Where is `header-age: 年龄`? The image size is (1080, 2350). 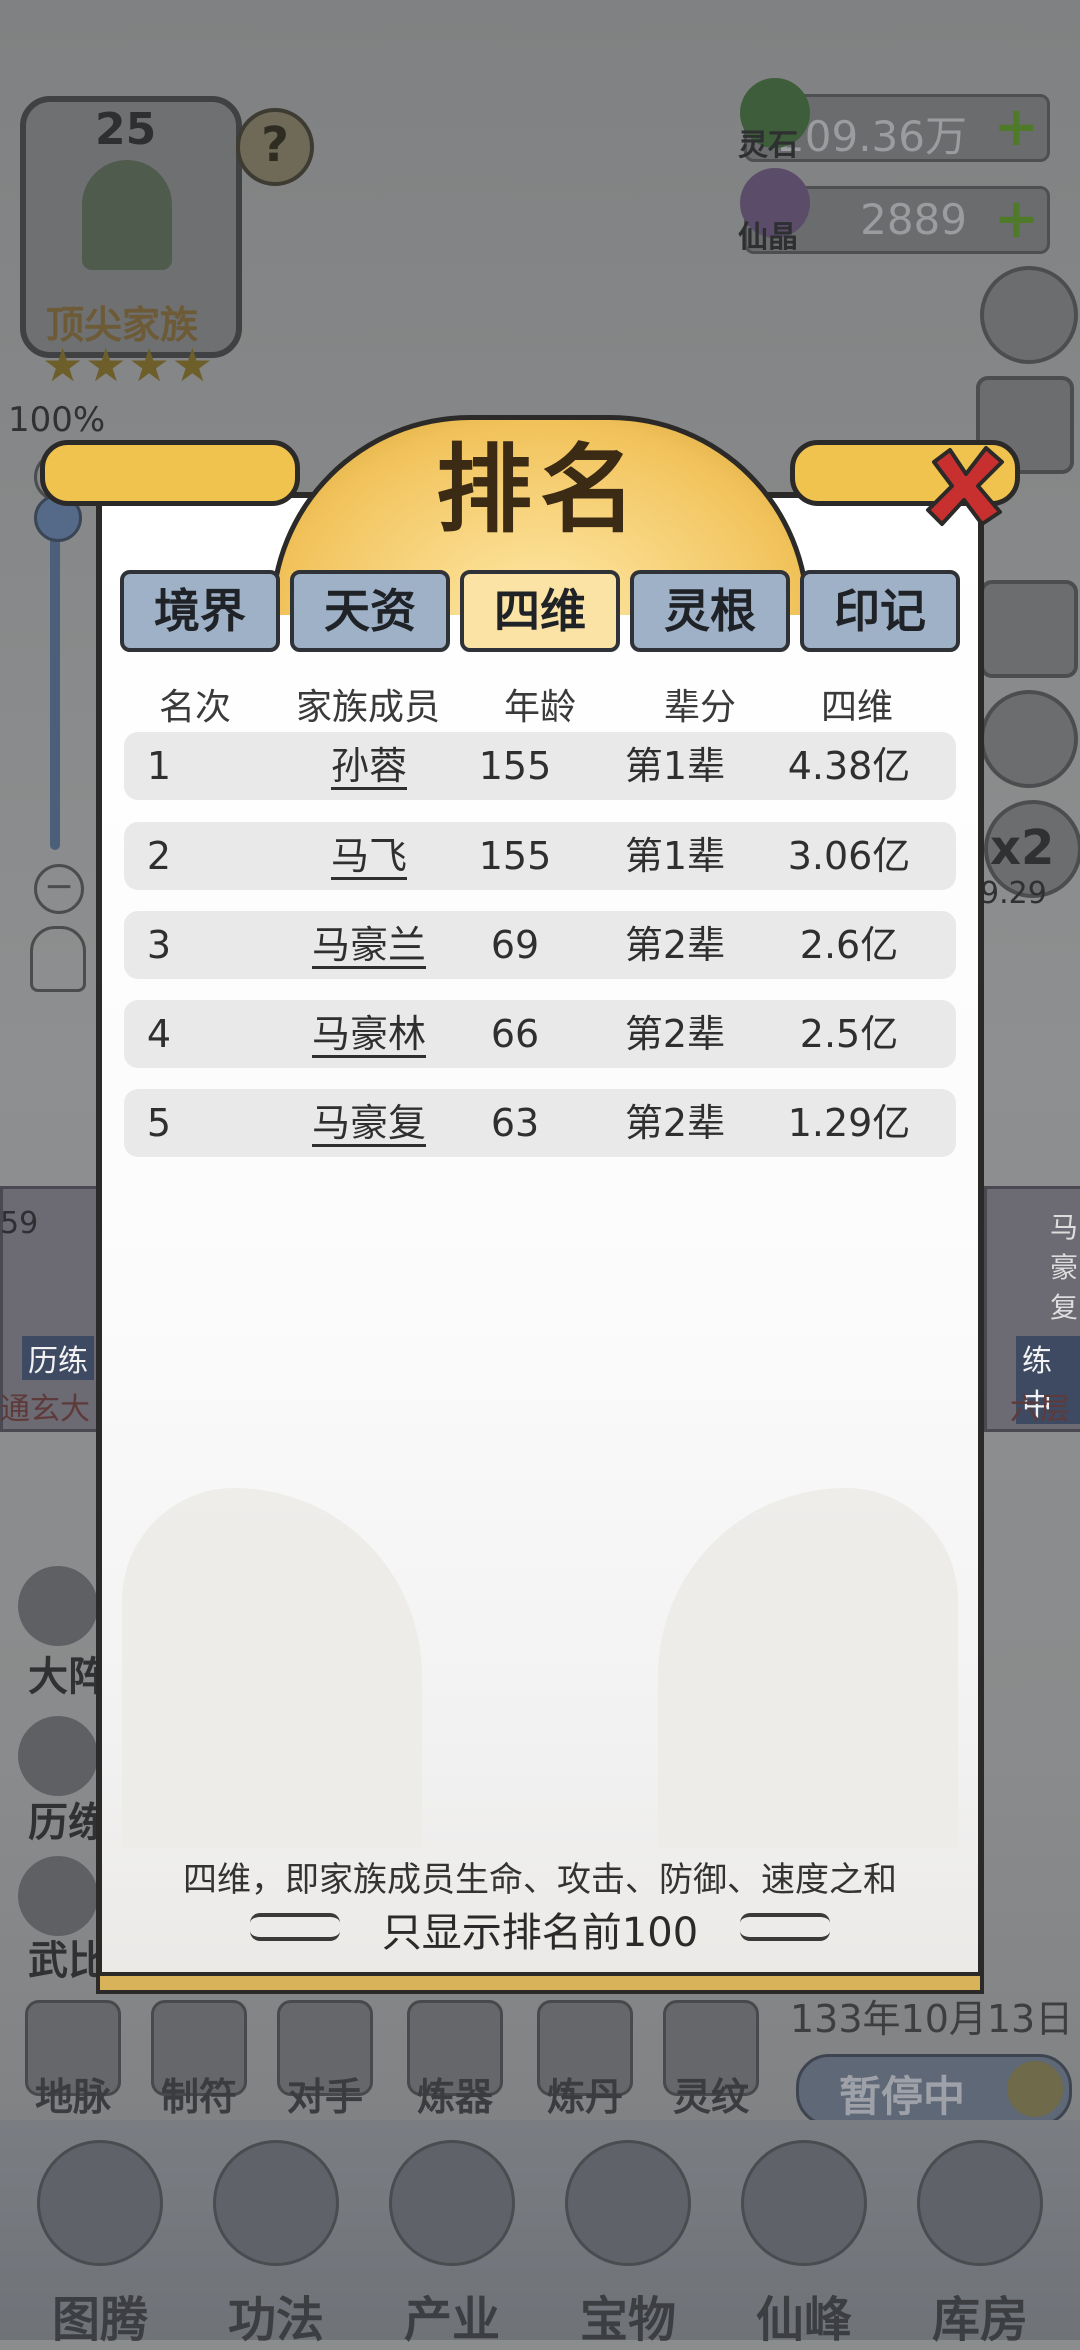
header-age: 年龄 is located at coordinates (539, 707).